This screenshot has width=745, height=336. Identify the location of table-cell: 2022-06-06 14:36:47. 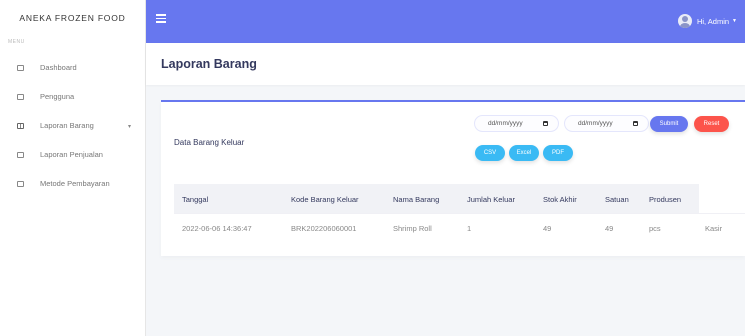
(217, 228).